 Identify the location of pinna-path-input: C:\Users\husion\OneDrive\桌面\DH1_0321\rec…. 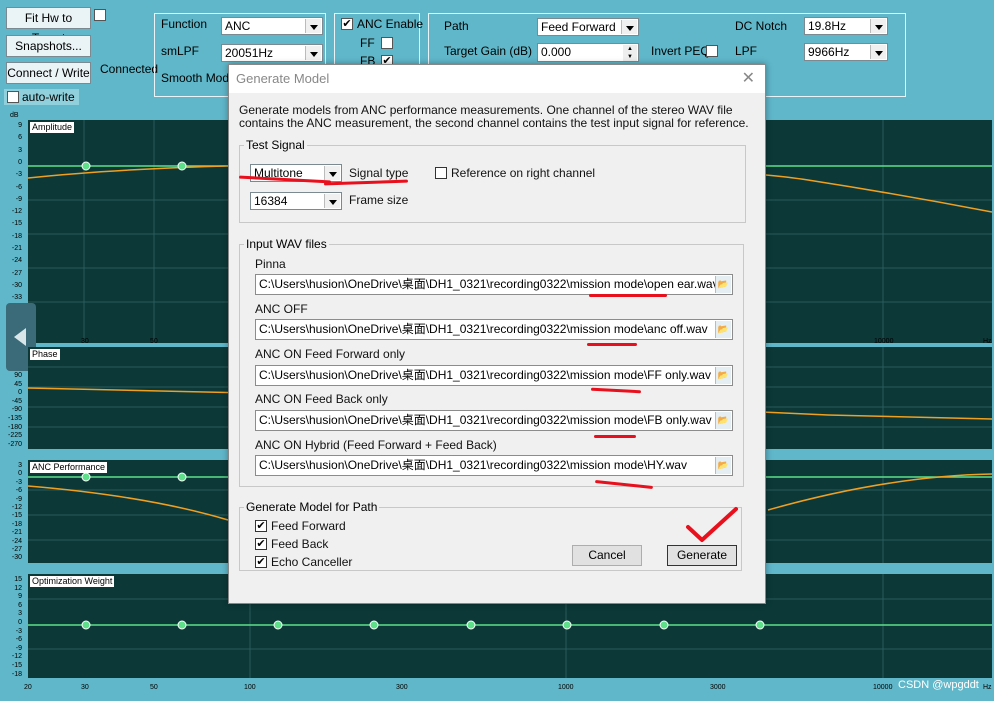
(494, 284).